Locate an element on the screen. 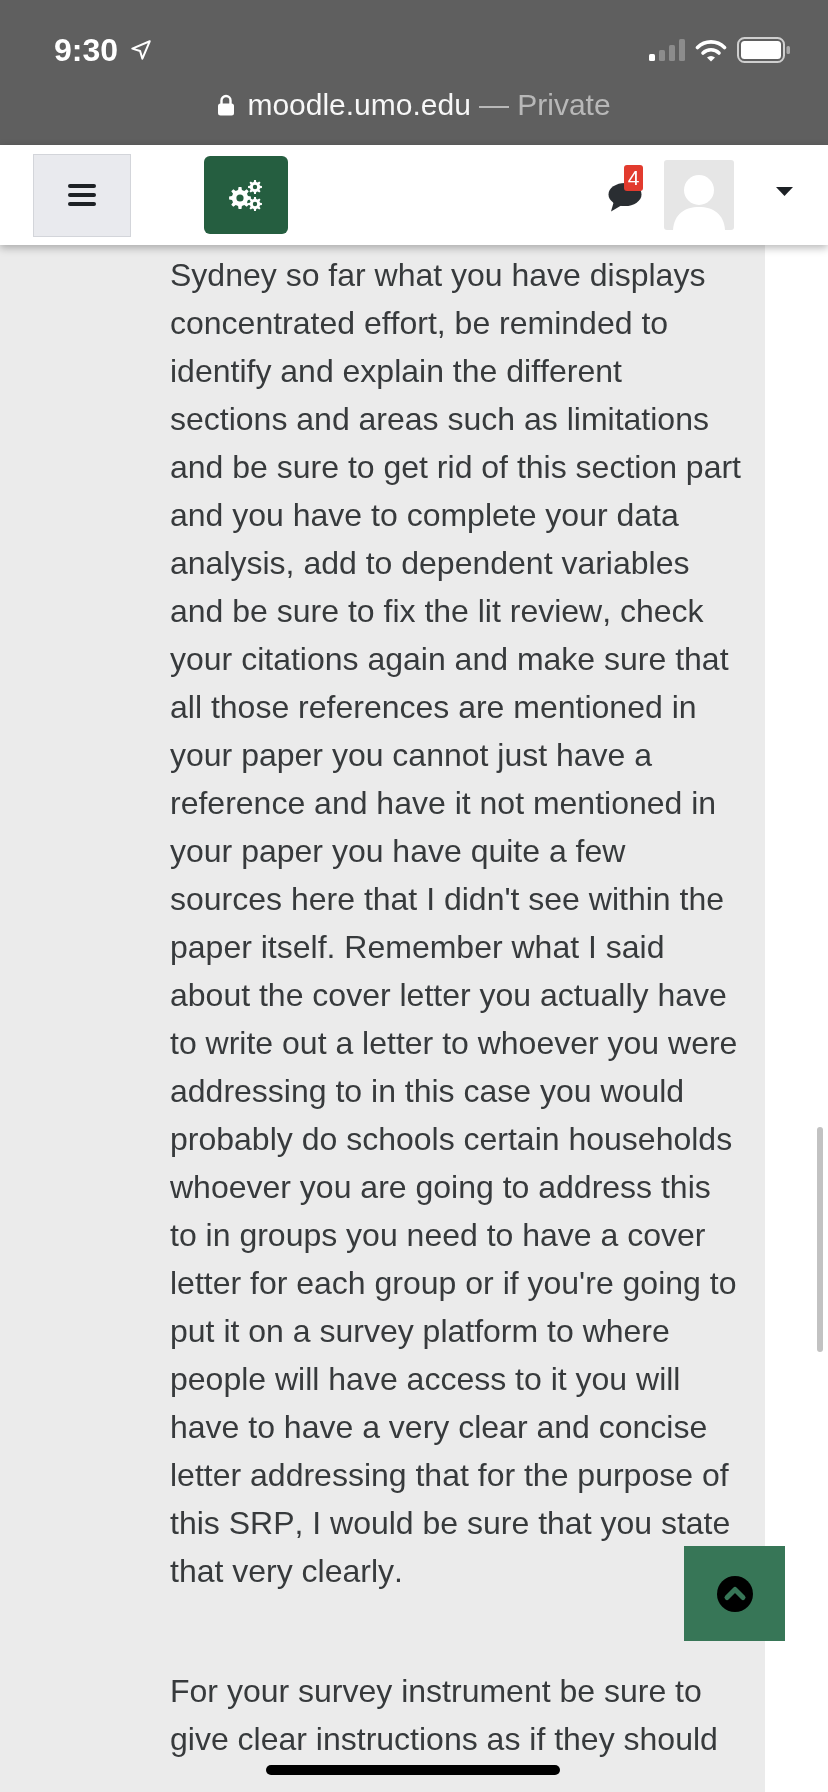  wifi-icon is located at coordinates (711, 50).